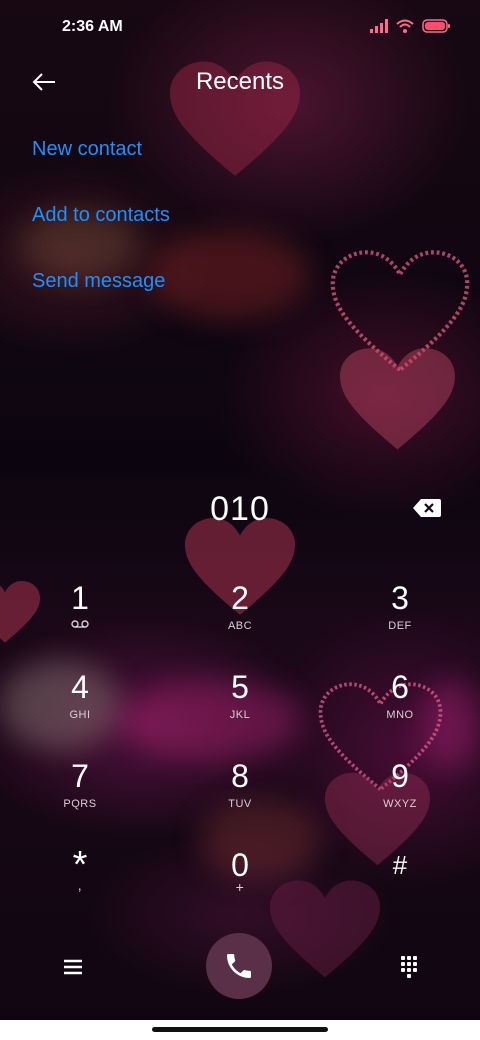  I want to click on key-digit: 7, so click(80, 776).